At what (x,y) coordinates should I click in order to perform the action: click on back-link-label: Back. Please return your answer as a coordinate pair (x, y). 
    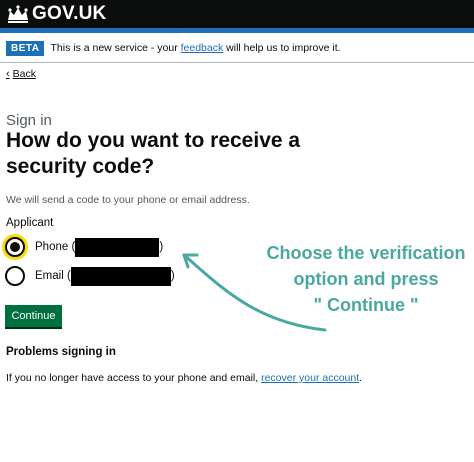
    Looking at the image, I should click on (24, 74).